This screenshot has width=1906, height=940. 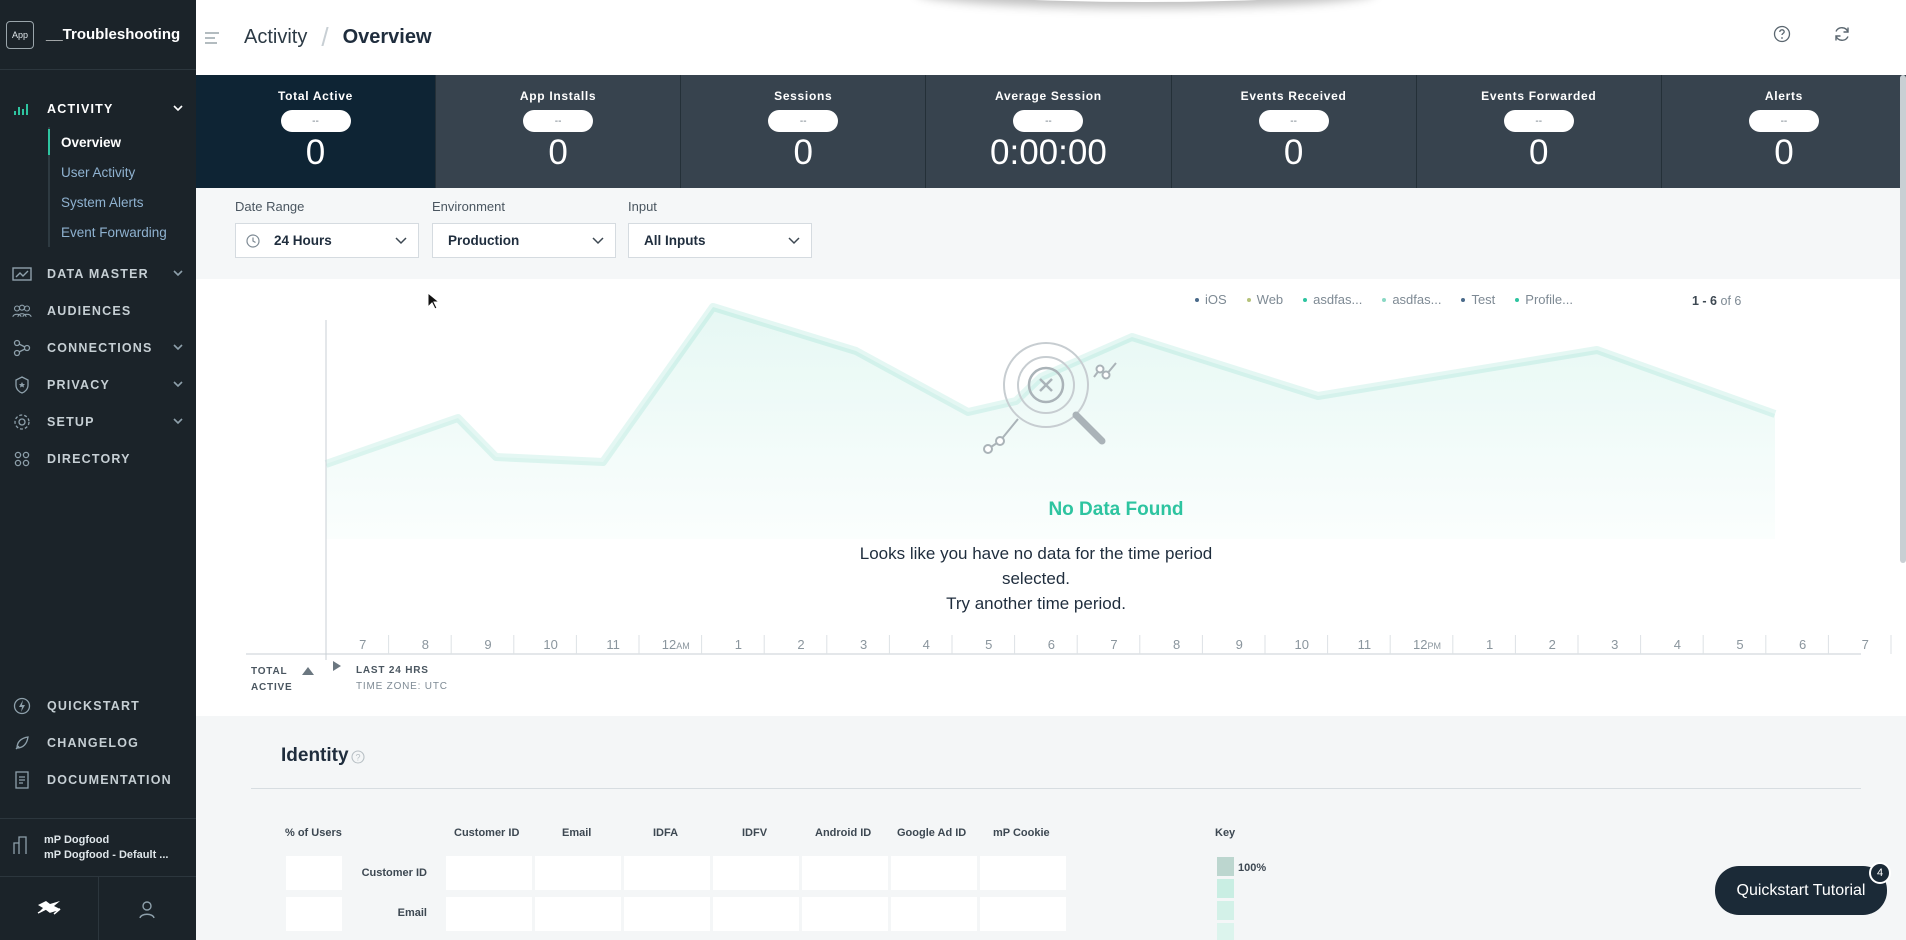 What do you see at coordinates (1538, 131) in the screenshot?
I see `stat-events-forwarded: Events Forwarded -- 0` at bounding box center [1538, 131].